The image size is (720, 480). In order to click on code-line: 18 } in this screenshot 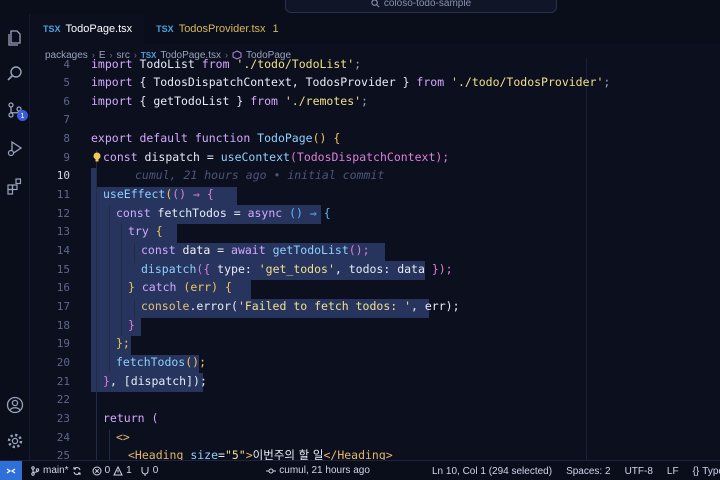, I will do `click(375, 325)`.